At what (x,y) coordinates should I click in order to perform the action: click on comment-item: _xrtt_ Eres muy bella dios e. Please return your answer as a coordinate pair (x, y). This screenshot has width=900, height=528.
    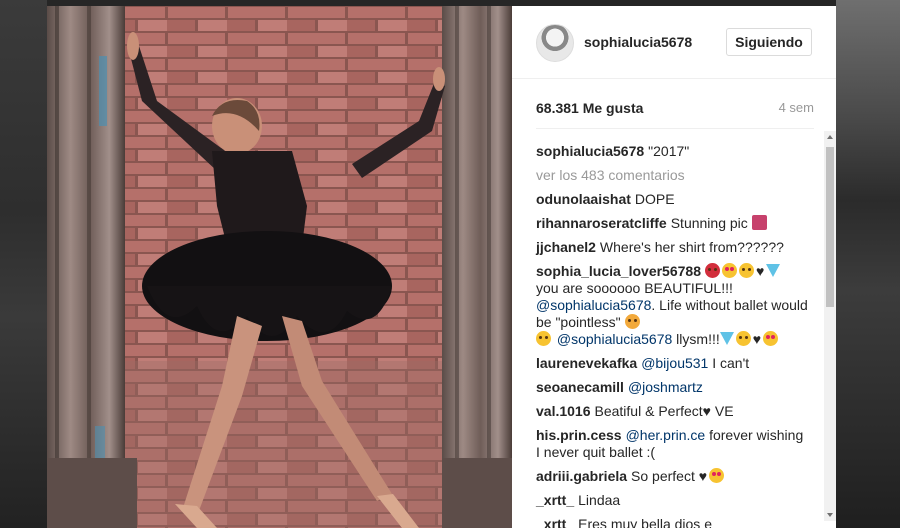
    Looking at the image, I should click on (673, 522).